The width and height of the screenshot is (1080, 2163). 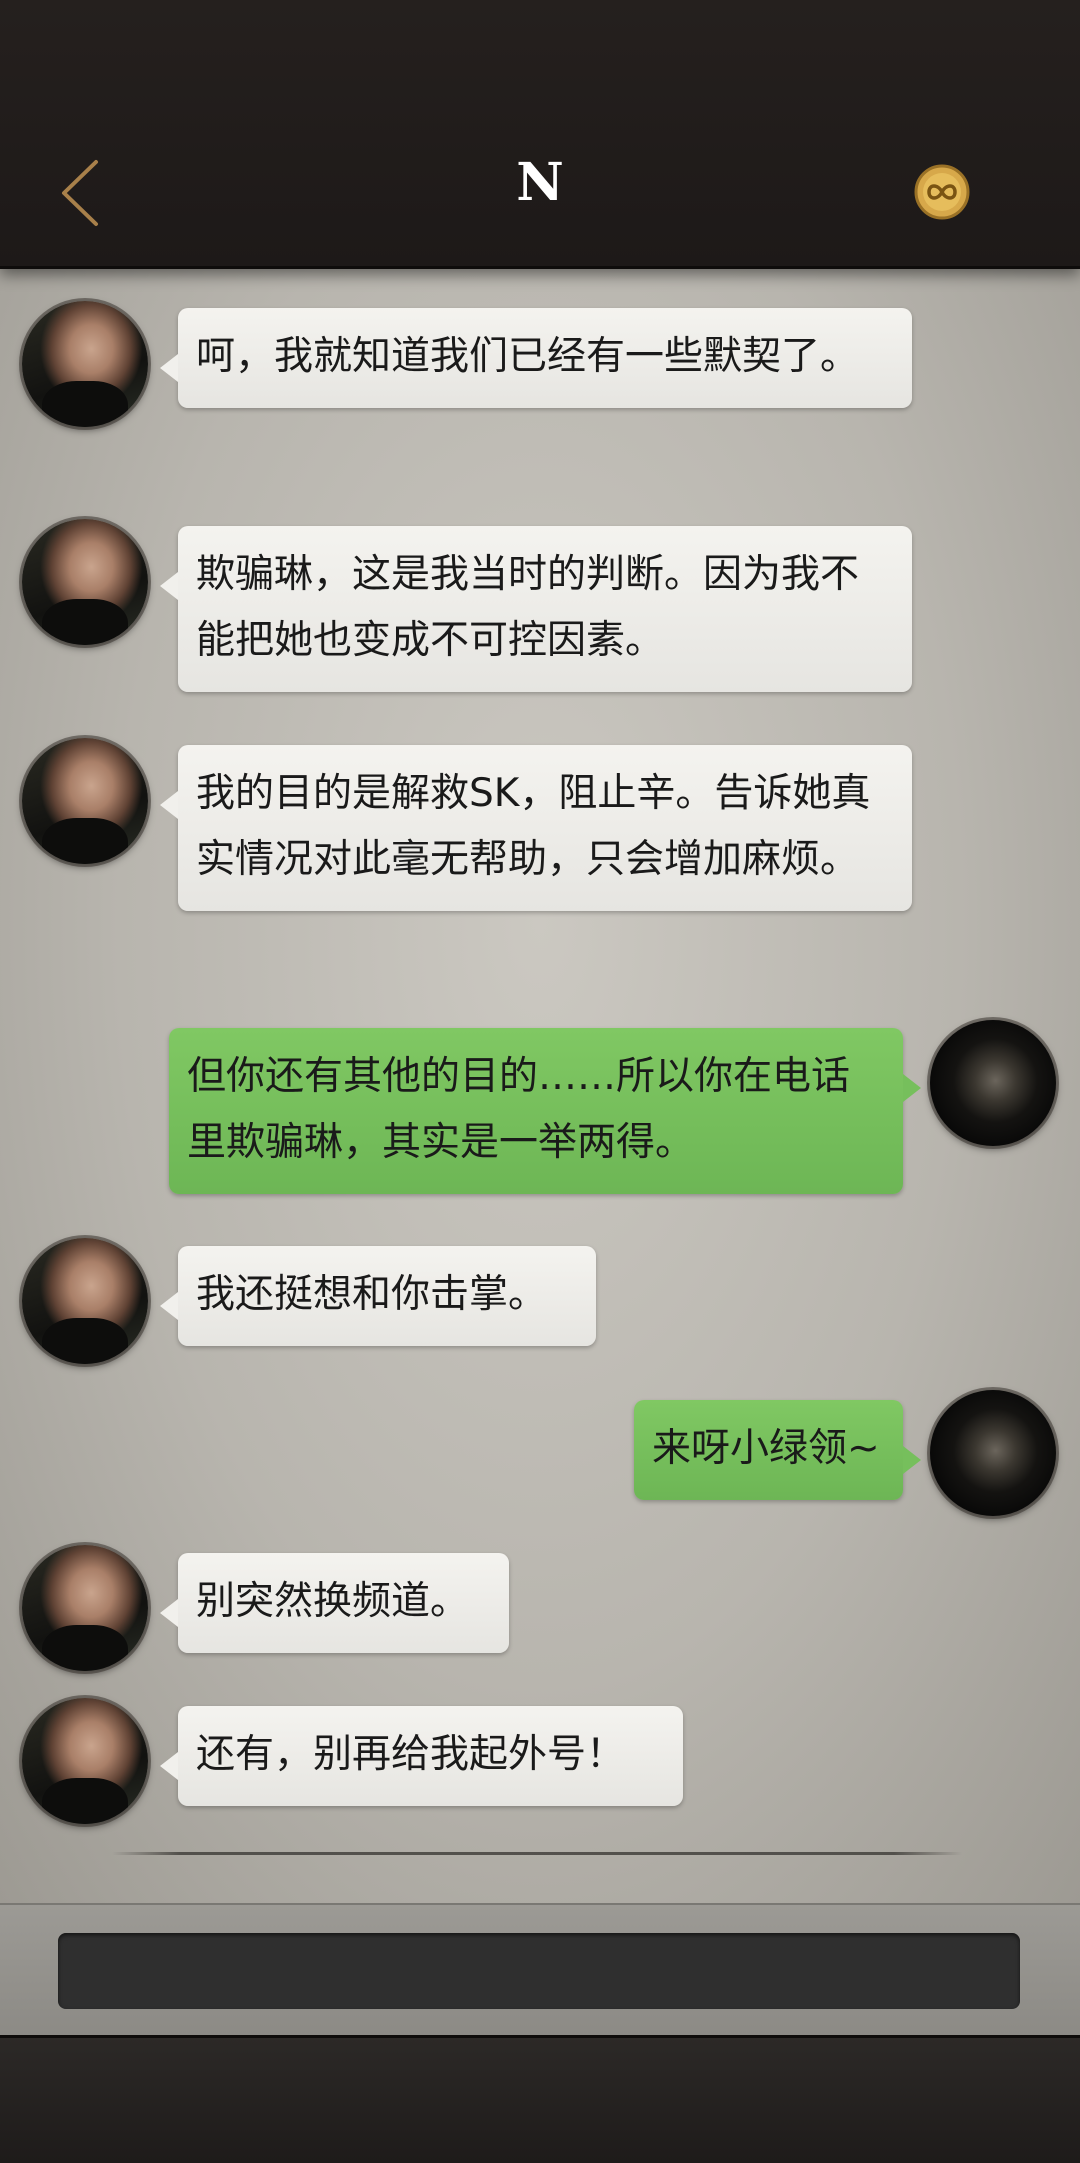 I want to click on message-text: 但你还有其他的目的……所以你在电话里欺骗琳，其实是一举两得。, so click(x=519, y=1109).